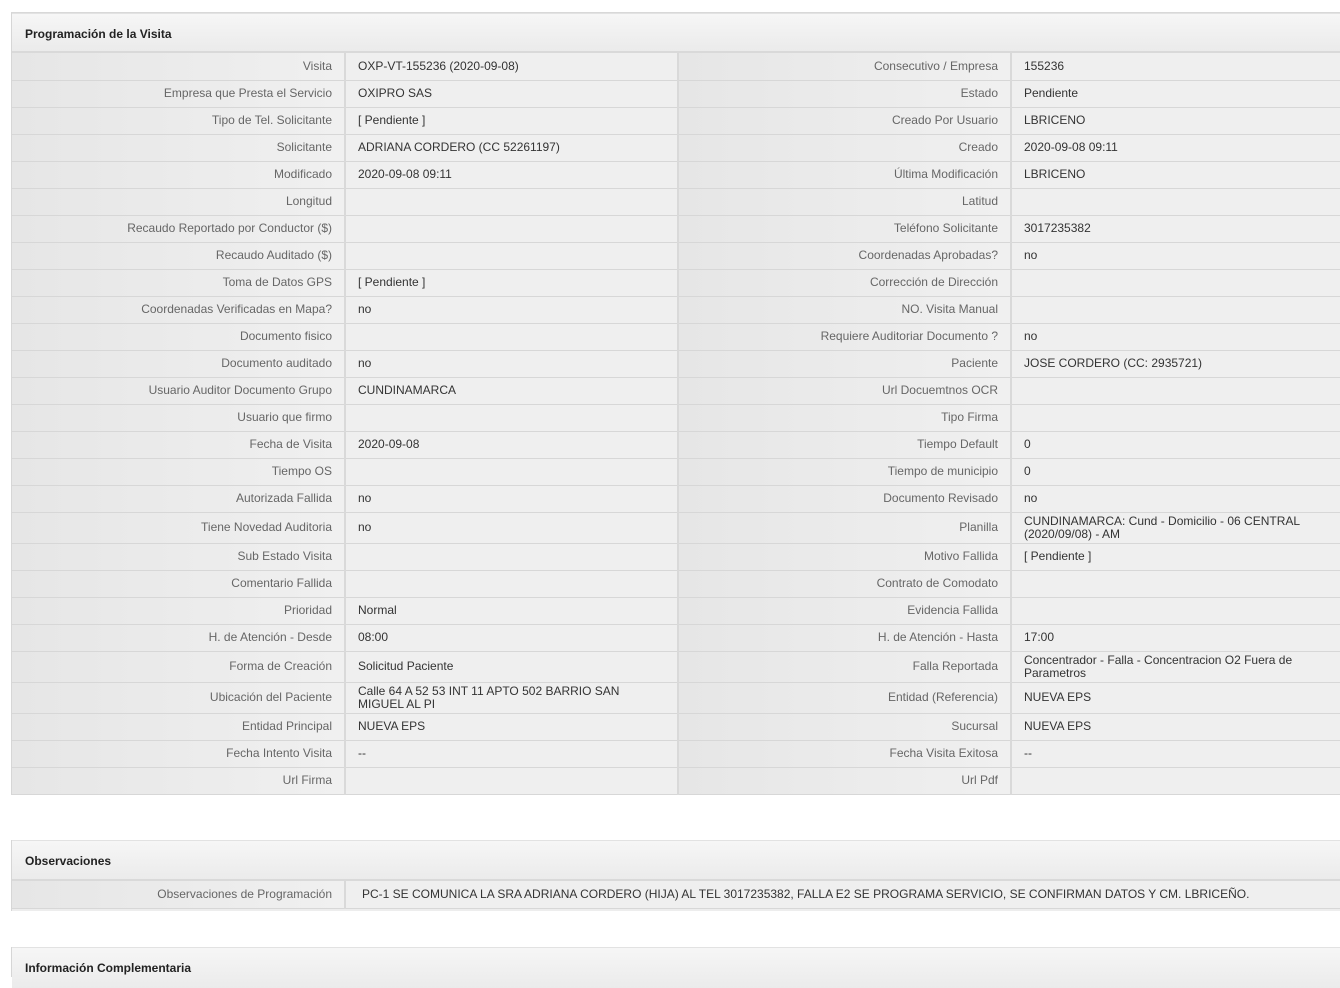 This screenshot has width=1340, height=988. Describe the element at coordinates (844, 94) in the screenshot. I see `field-label: Estado` at that location.